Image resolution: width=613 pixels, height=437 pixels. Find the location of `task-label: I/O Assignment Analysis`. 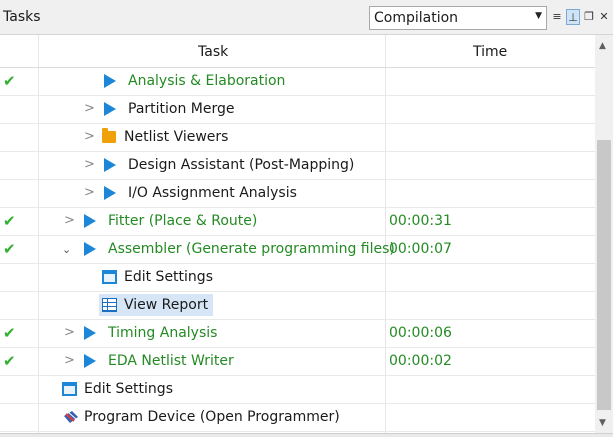

task-label: I/O Assignment Analysis is located at coordinates (212, 193).